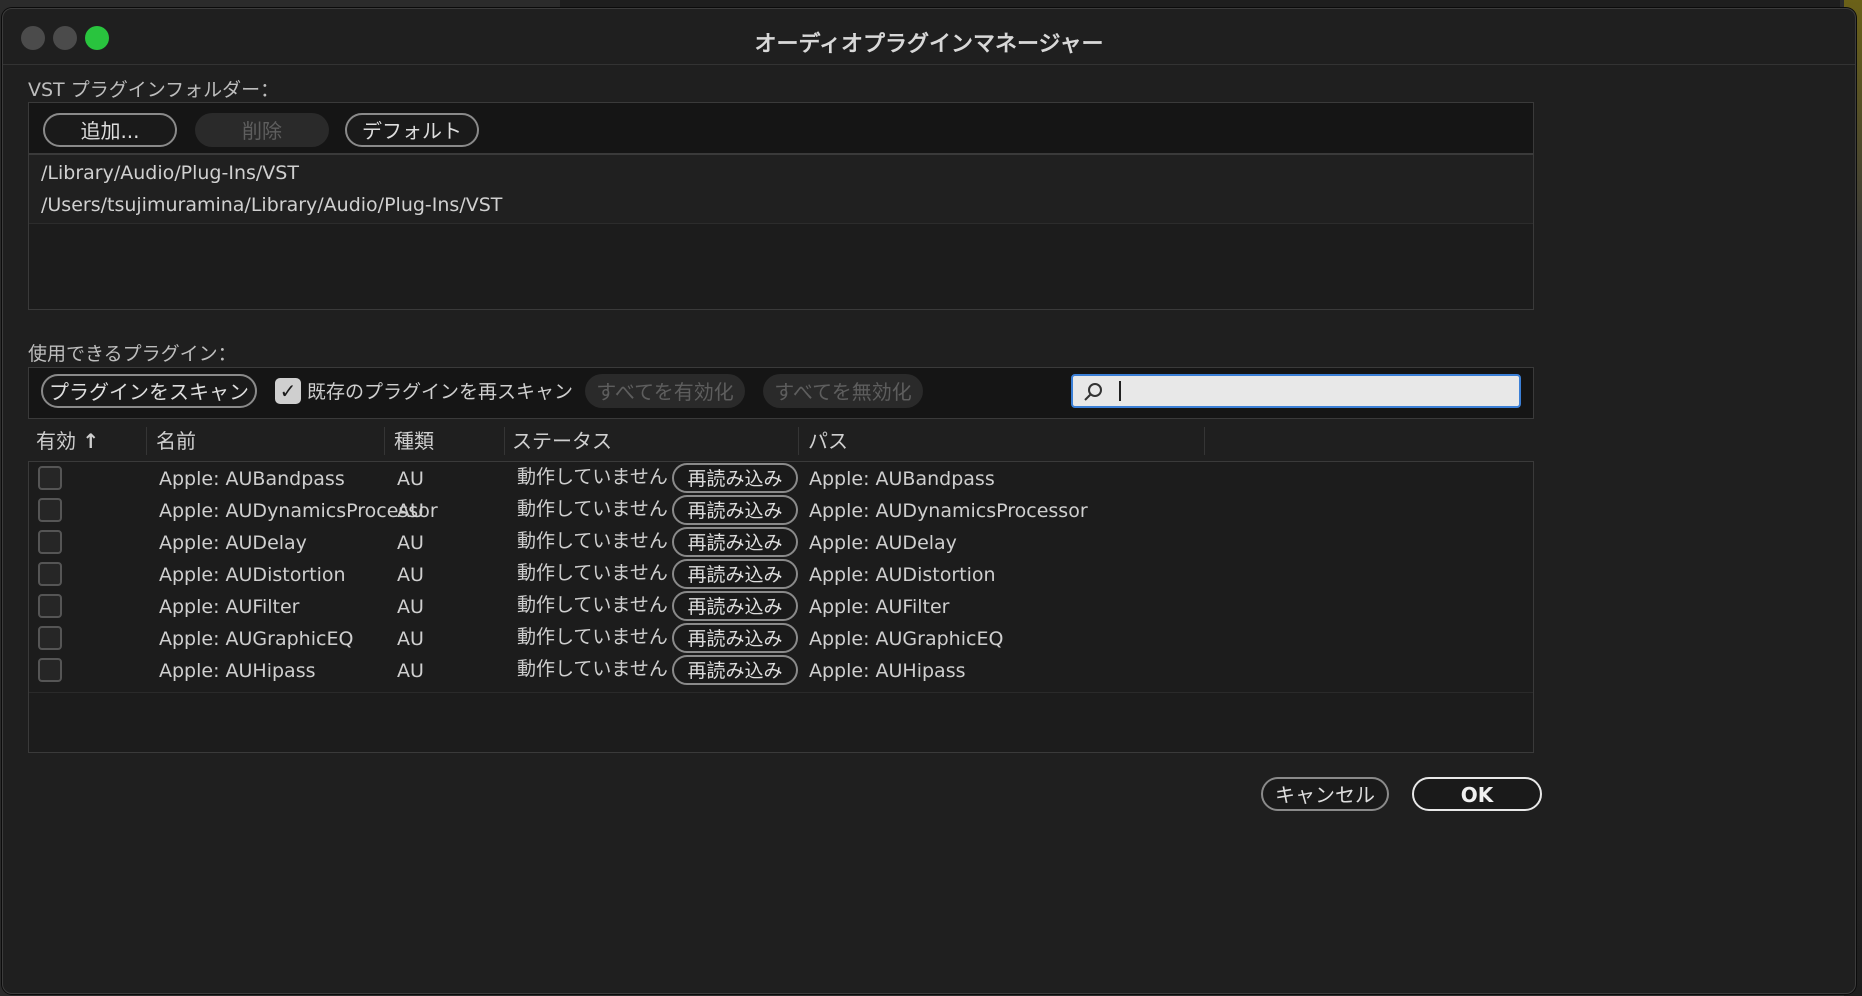 The width and height of the screenshot is (1862, 996). Describe the element at coordinates (440, 392) in the screenshot. I see `rescan-existing-label: 既存のプラグインを再スキャン` at that location.